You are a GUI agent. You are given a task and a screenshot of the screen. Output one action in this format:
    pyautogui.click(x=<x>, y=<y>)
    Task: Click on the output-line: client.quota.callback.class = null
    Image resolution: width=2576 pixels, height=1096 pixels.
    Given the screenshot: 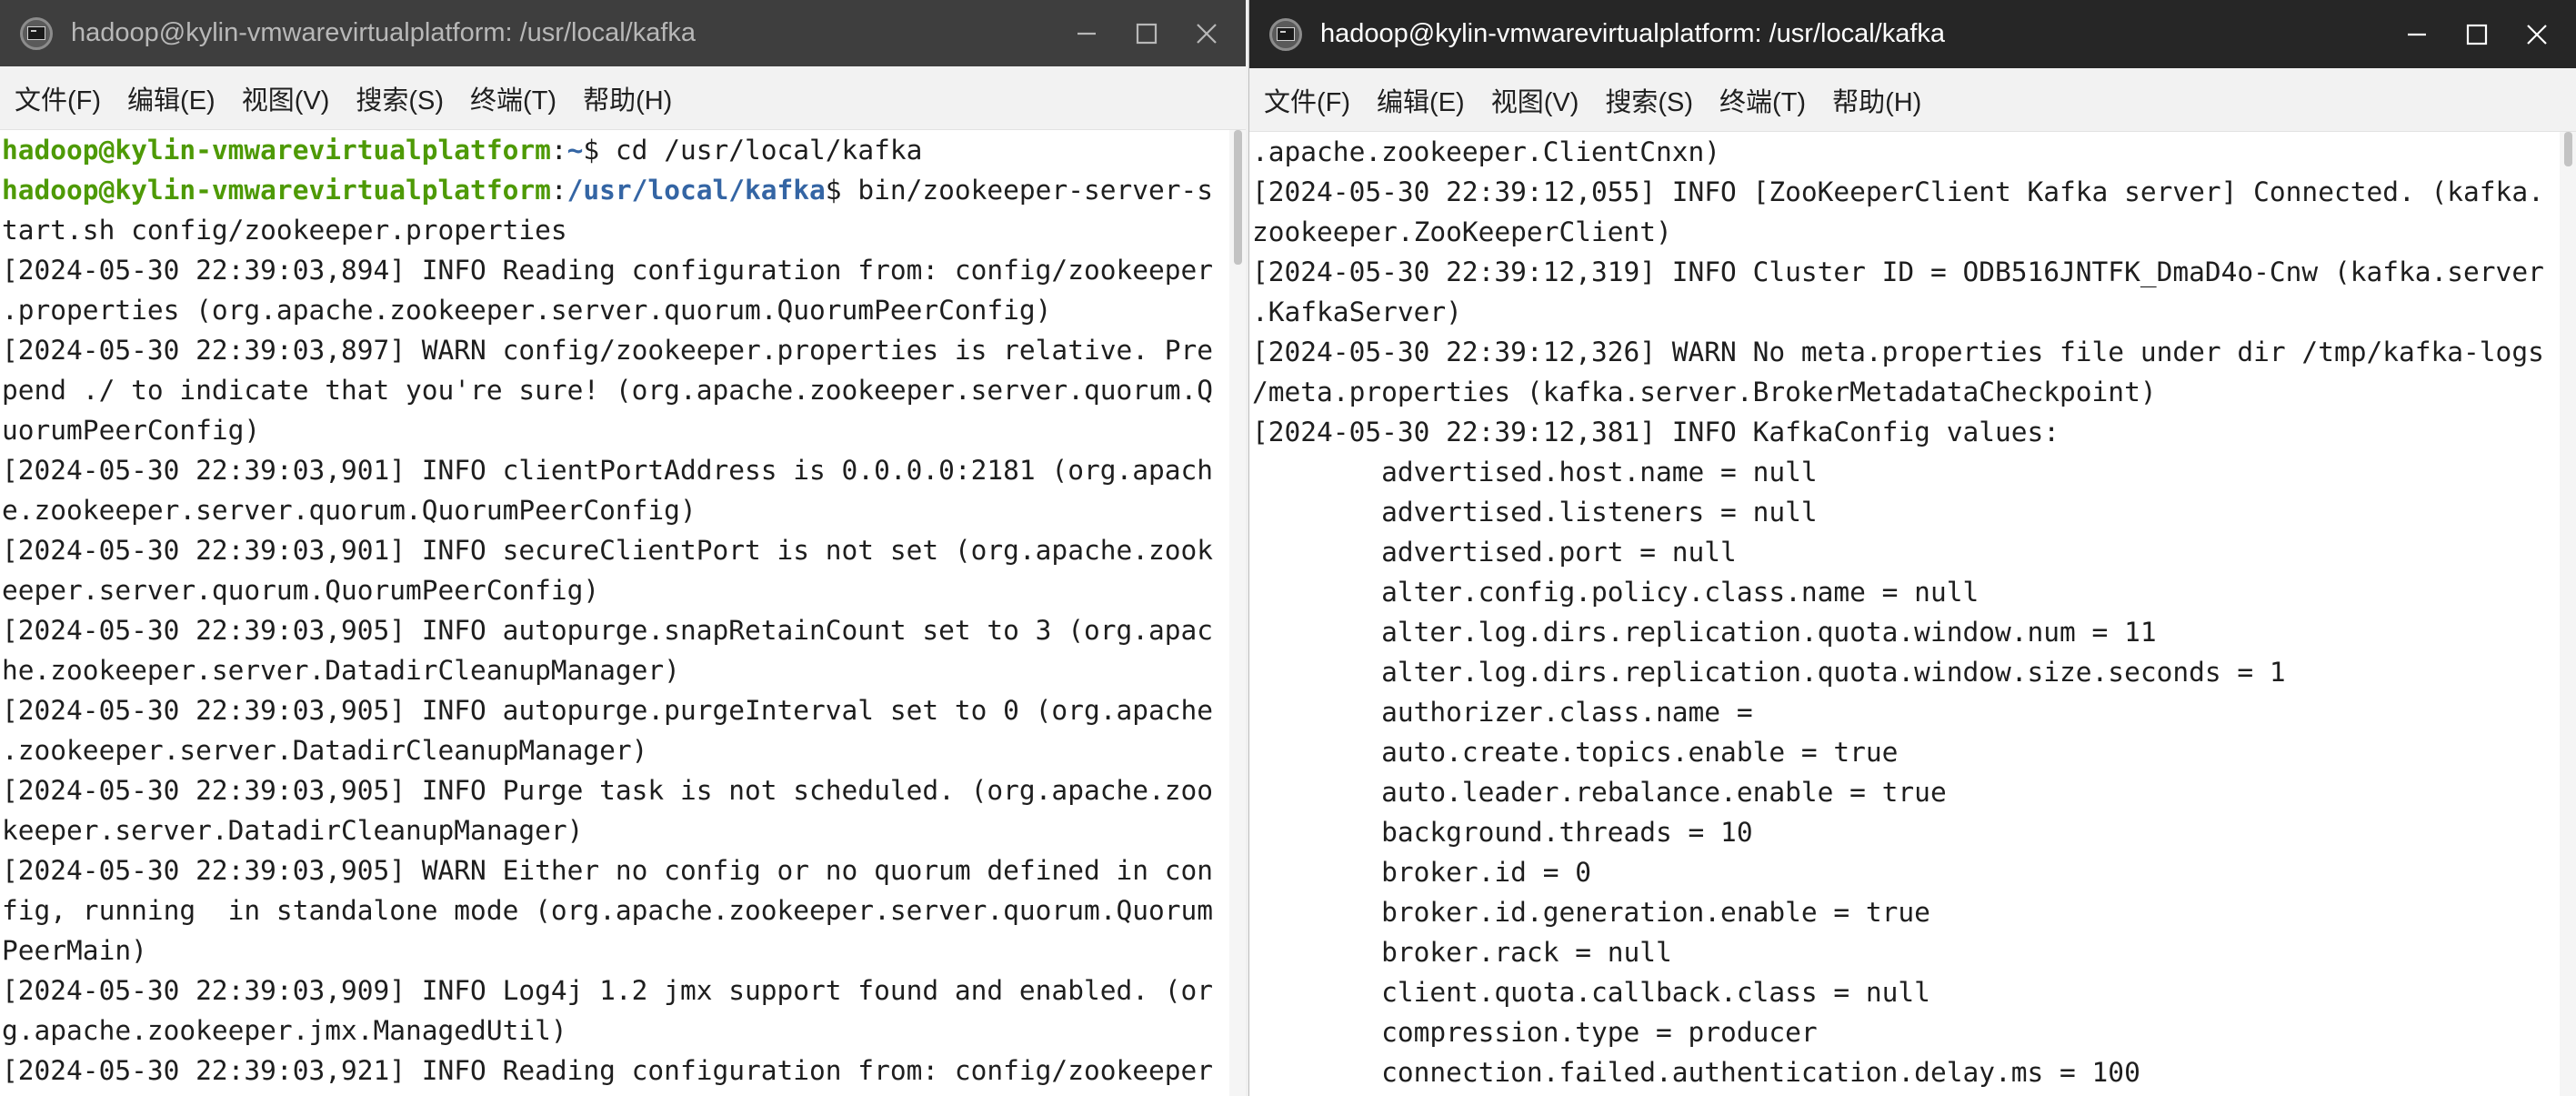 What is the action you would take?
    pyautogui.click(x=1591, y=992)
    